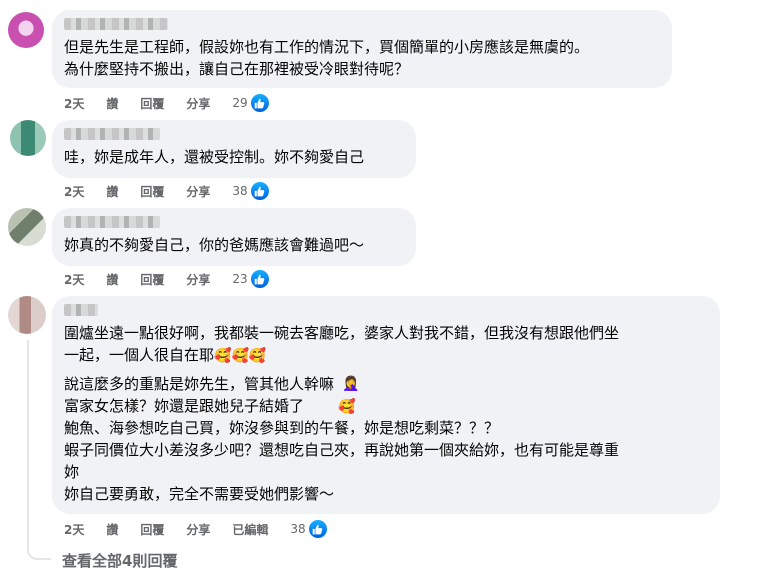 This screenshot has height=574, width=764. Describe the element at coordinates (214, 157) in the screenshot. I see `comment-text: 哇，妳是成年人，還被受控制。妳不夠愛自己` at that location.